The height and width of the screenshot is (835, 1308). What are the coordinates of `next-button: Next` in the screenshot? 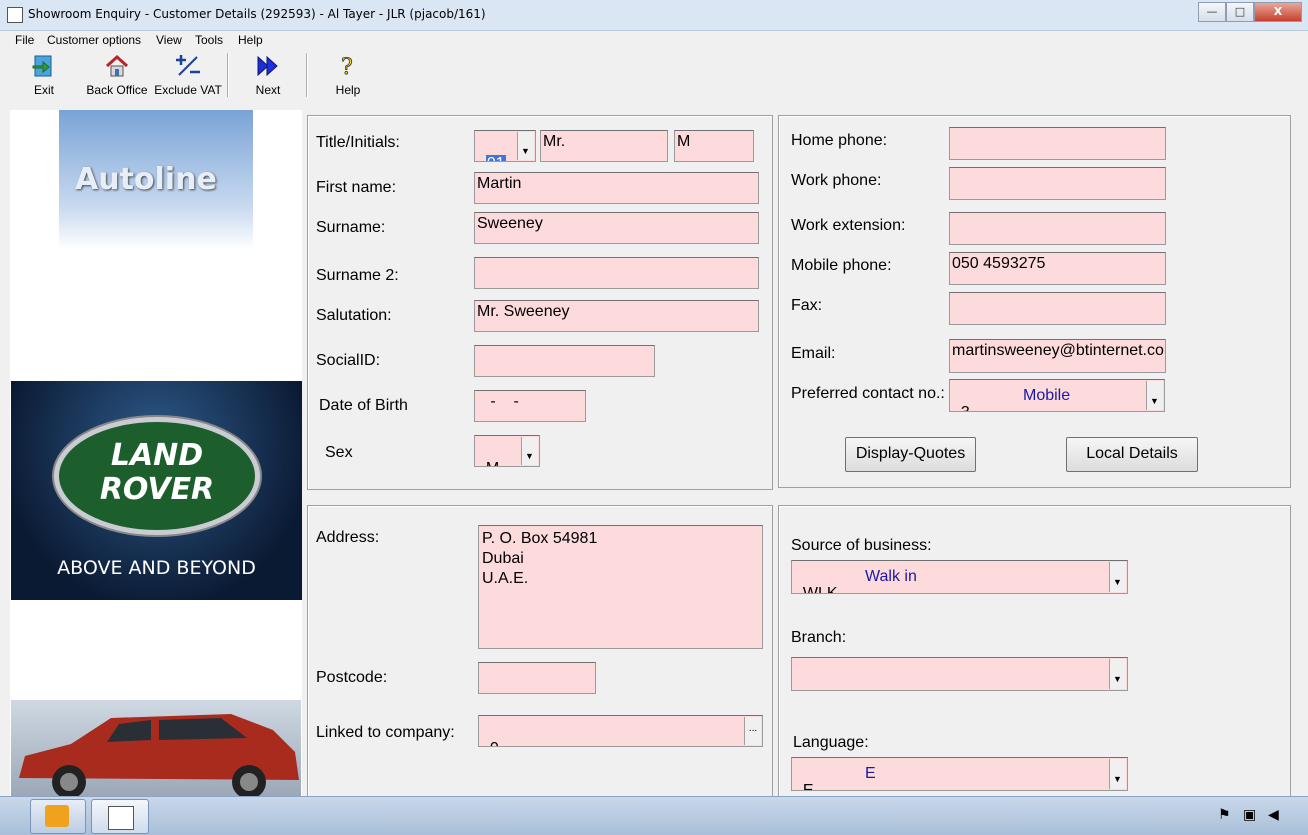 It's located at (268, 75).